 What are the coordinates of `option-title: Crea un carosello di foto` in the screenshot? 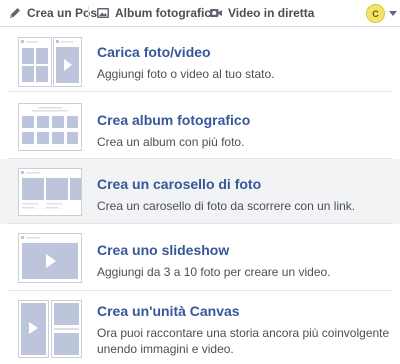 It's located at (179, 184).